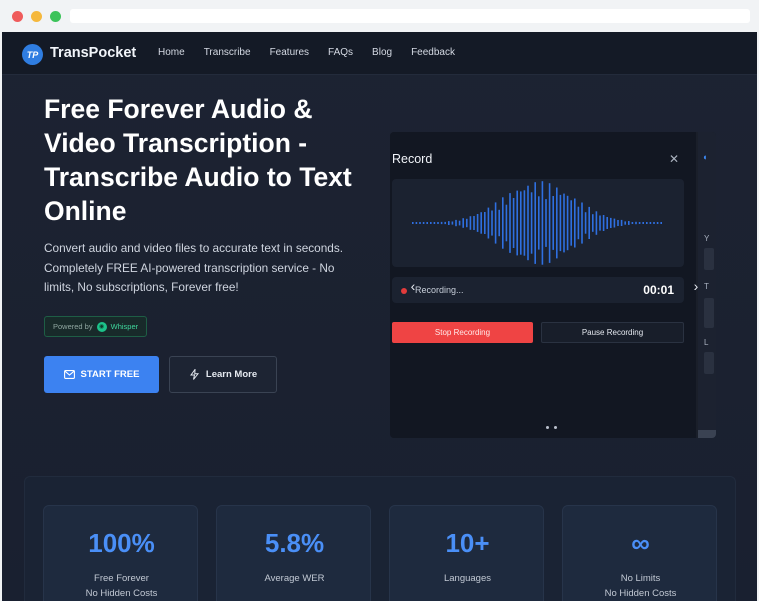 The width and height of the screenshot is (759, 601). I want to click on mail-icon, so click(69, 374).